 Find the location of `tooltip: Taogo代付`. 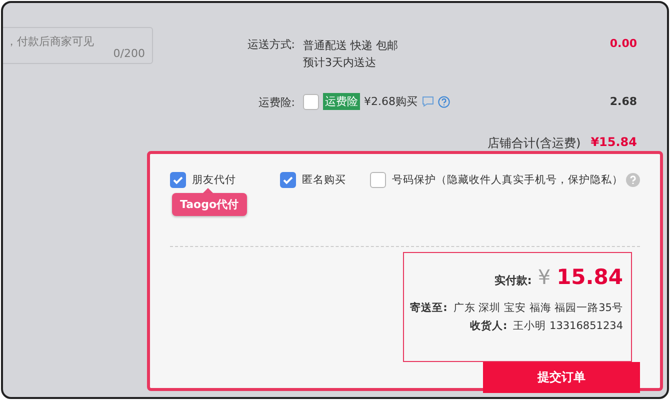

tooltip: Taogo代付 is located at coordinates (209, 204).